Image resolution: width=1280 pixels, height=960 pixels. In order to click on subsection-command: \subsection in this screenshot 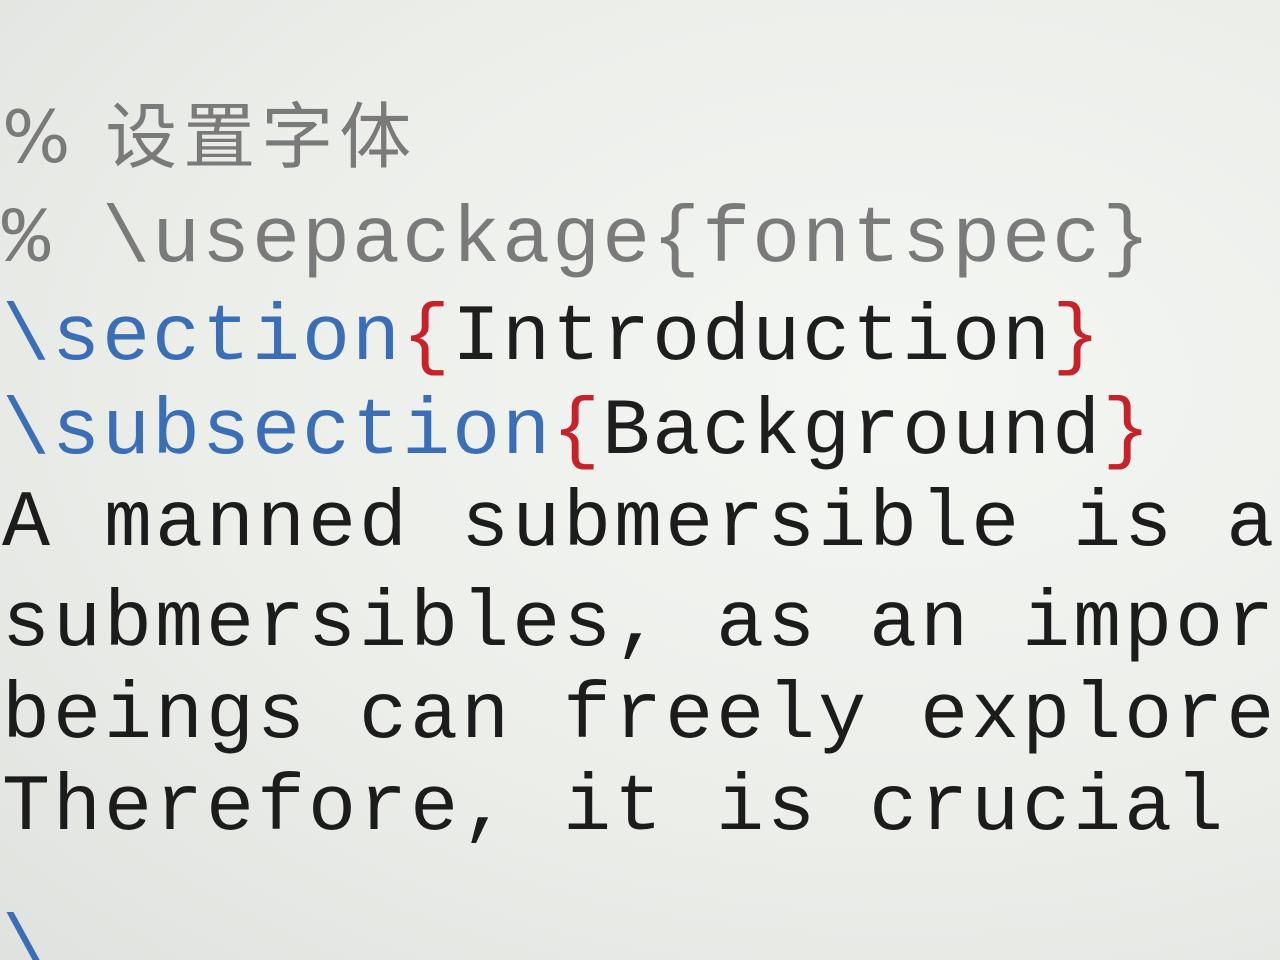, I will do `click(277, 432)`.